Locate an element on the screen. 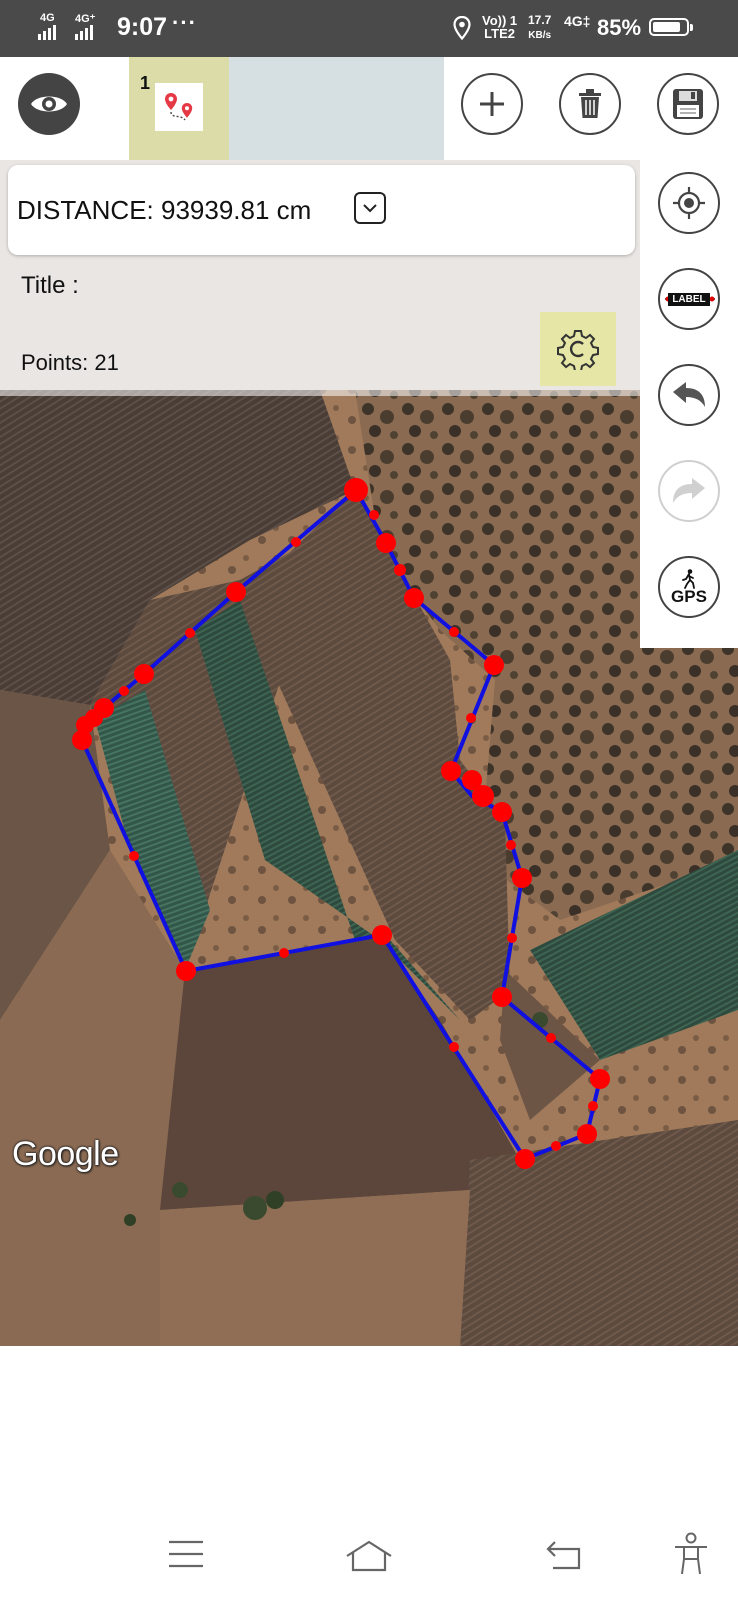 This screenshot has width=738, height=1600. notification-dots: ··· is located at coordinates (184, 22).